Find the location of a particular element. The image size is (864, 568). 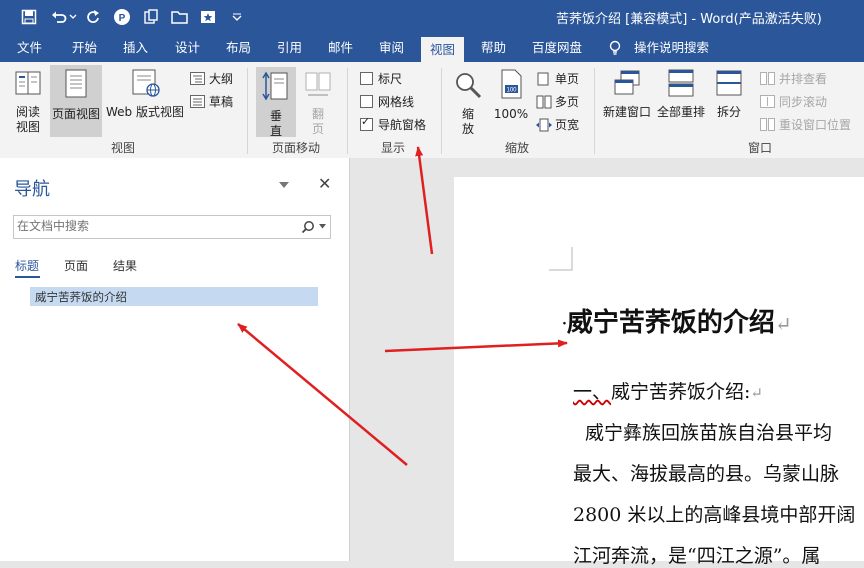

document-subheading: 一、威宁苦荞饭介绍:↵ is located at coordinates (668, 390).